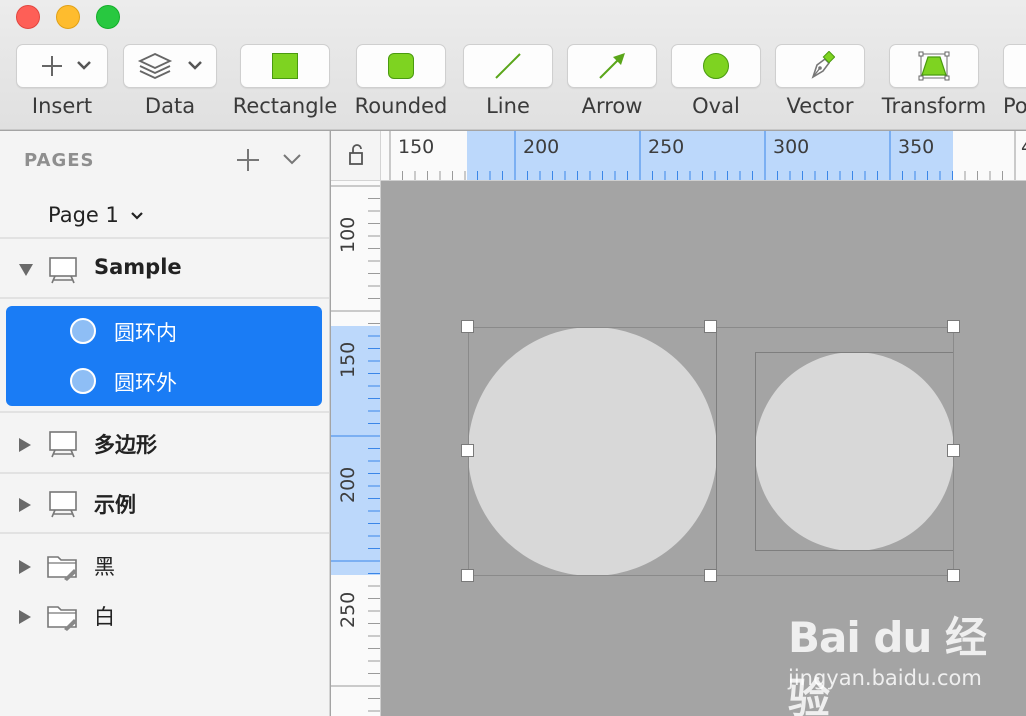 The image size is (1026, 716). What do you see at coordinates (248, 160) in the screenshot?
I see `add-page-icon` at bounding box center [248, 160].